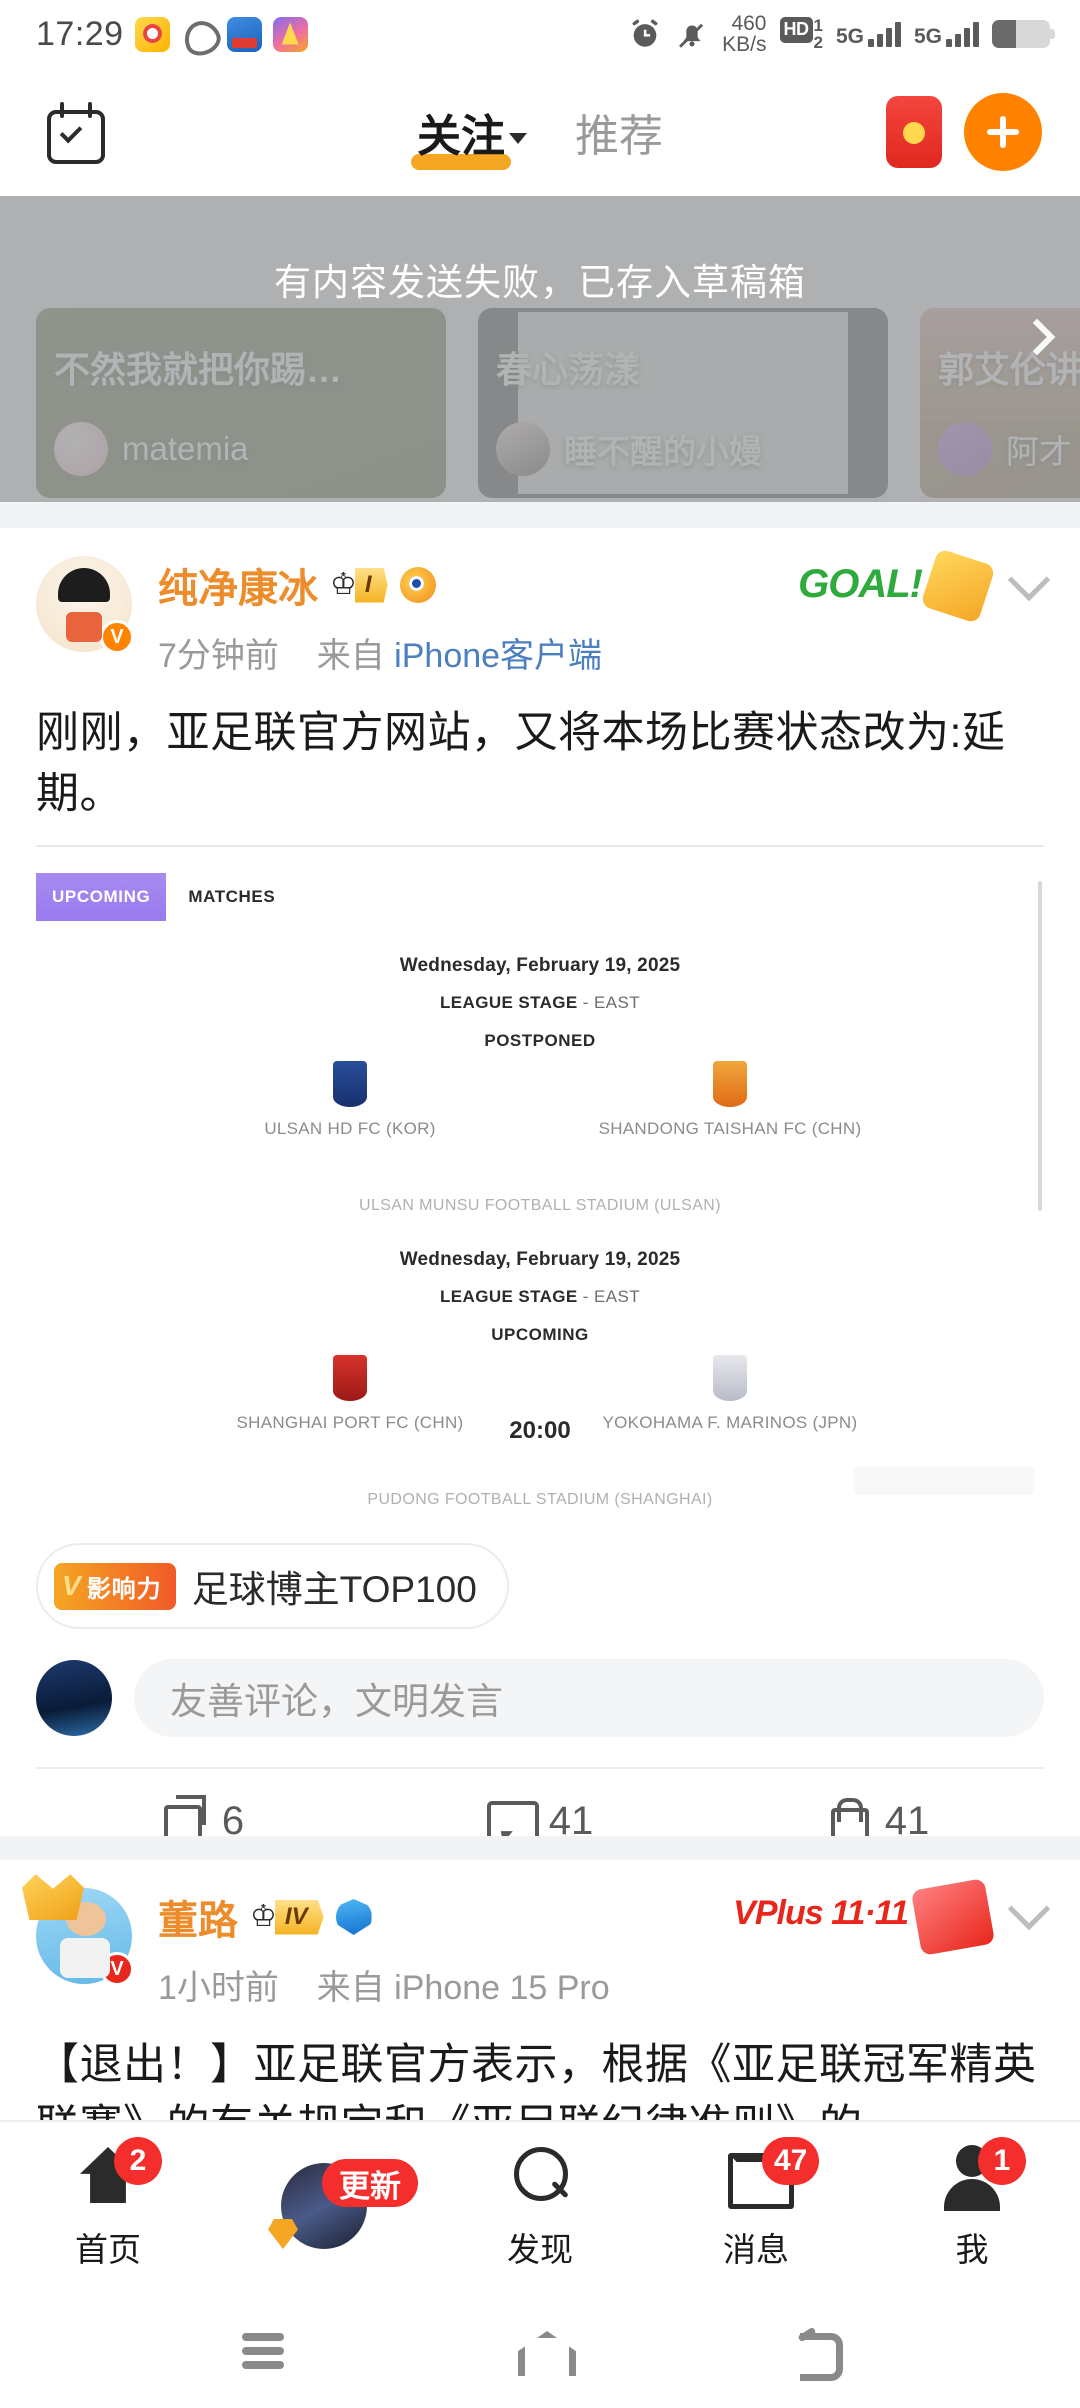 This screenshot has width=1080, height=2408. I want to click on match-status: UPCOMING, so click(540, 1335).